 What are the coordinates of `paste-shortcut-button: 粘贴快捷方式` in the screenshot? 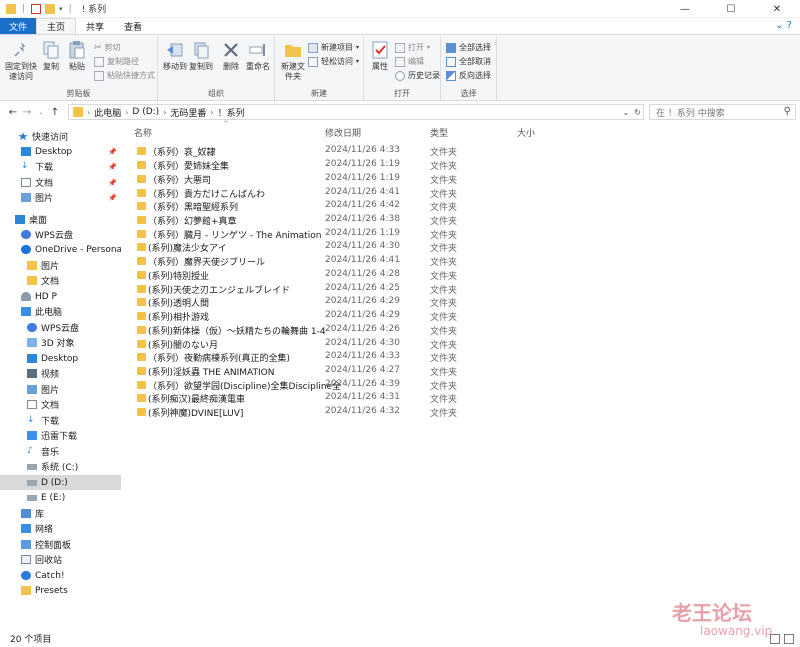 It's located at (124, 75).